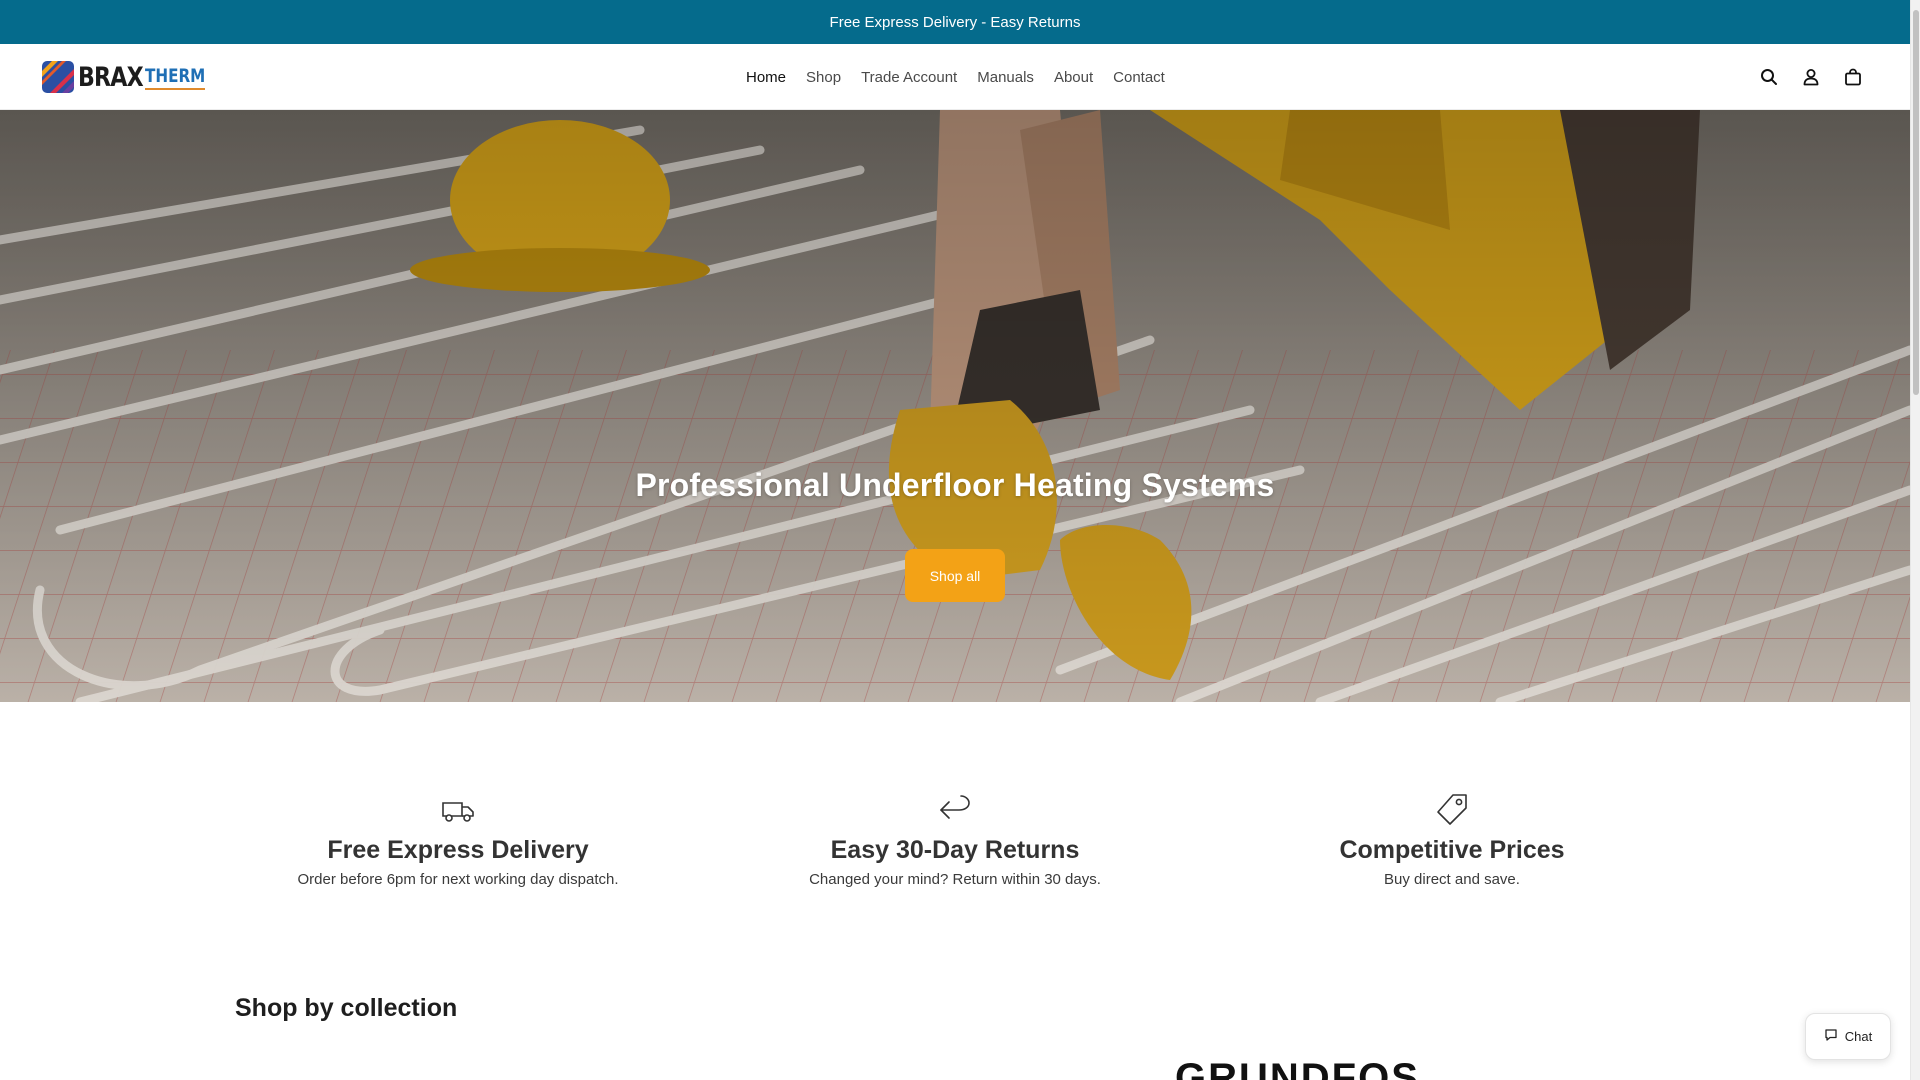 The height and width of the screenshot is (1080, 1920). What do you see at coordinates (909, 77) in the screenshot?
I see `nav-item-trade-account: Trade Account` at bounding box center [909, 77].